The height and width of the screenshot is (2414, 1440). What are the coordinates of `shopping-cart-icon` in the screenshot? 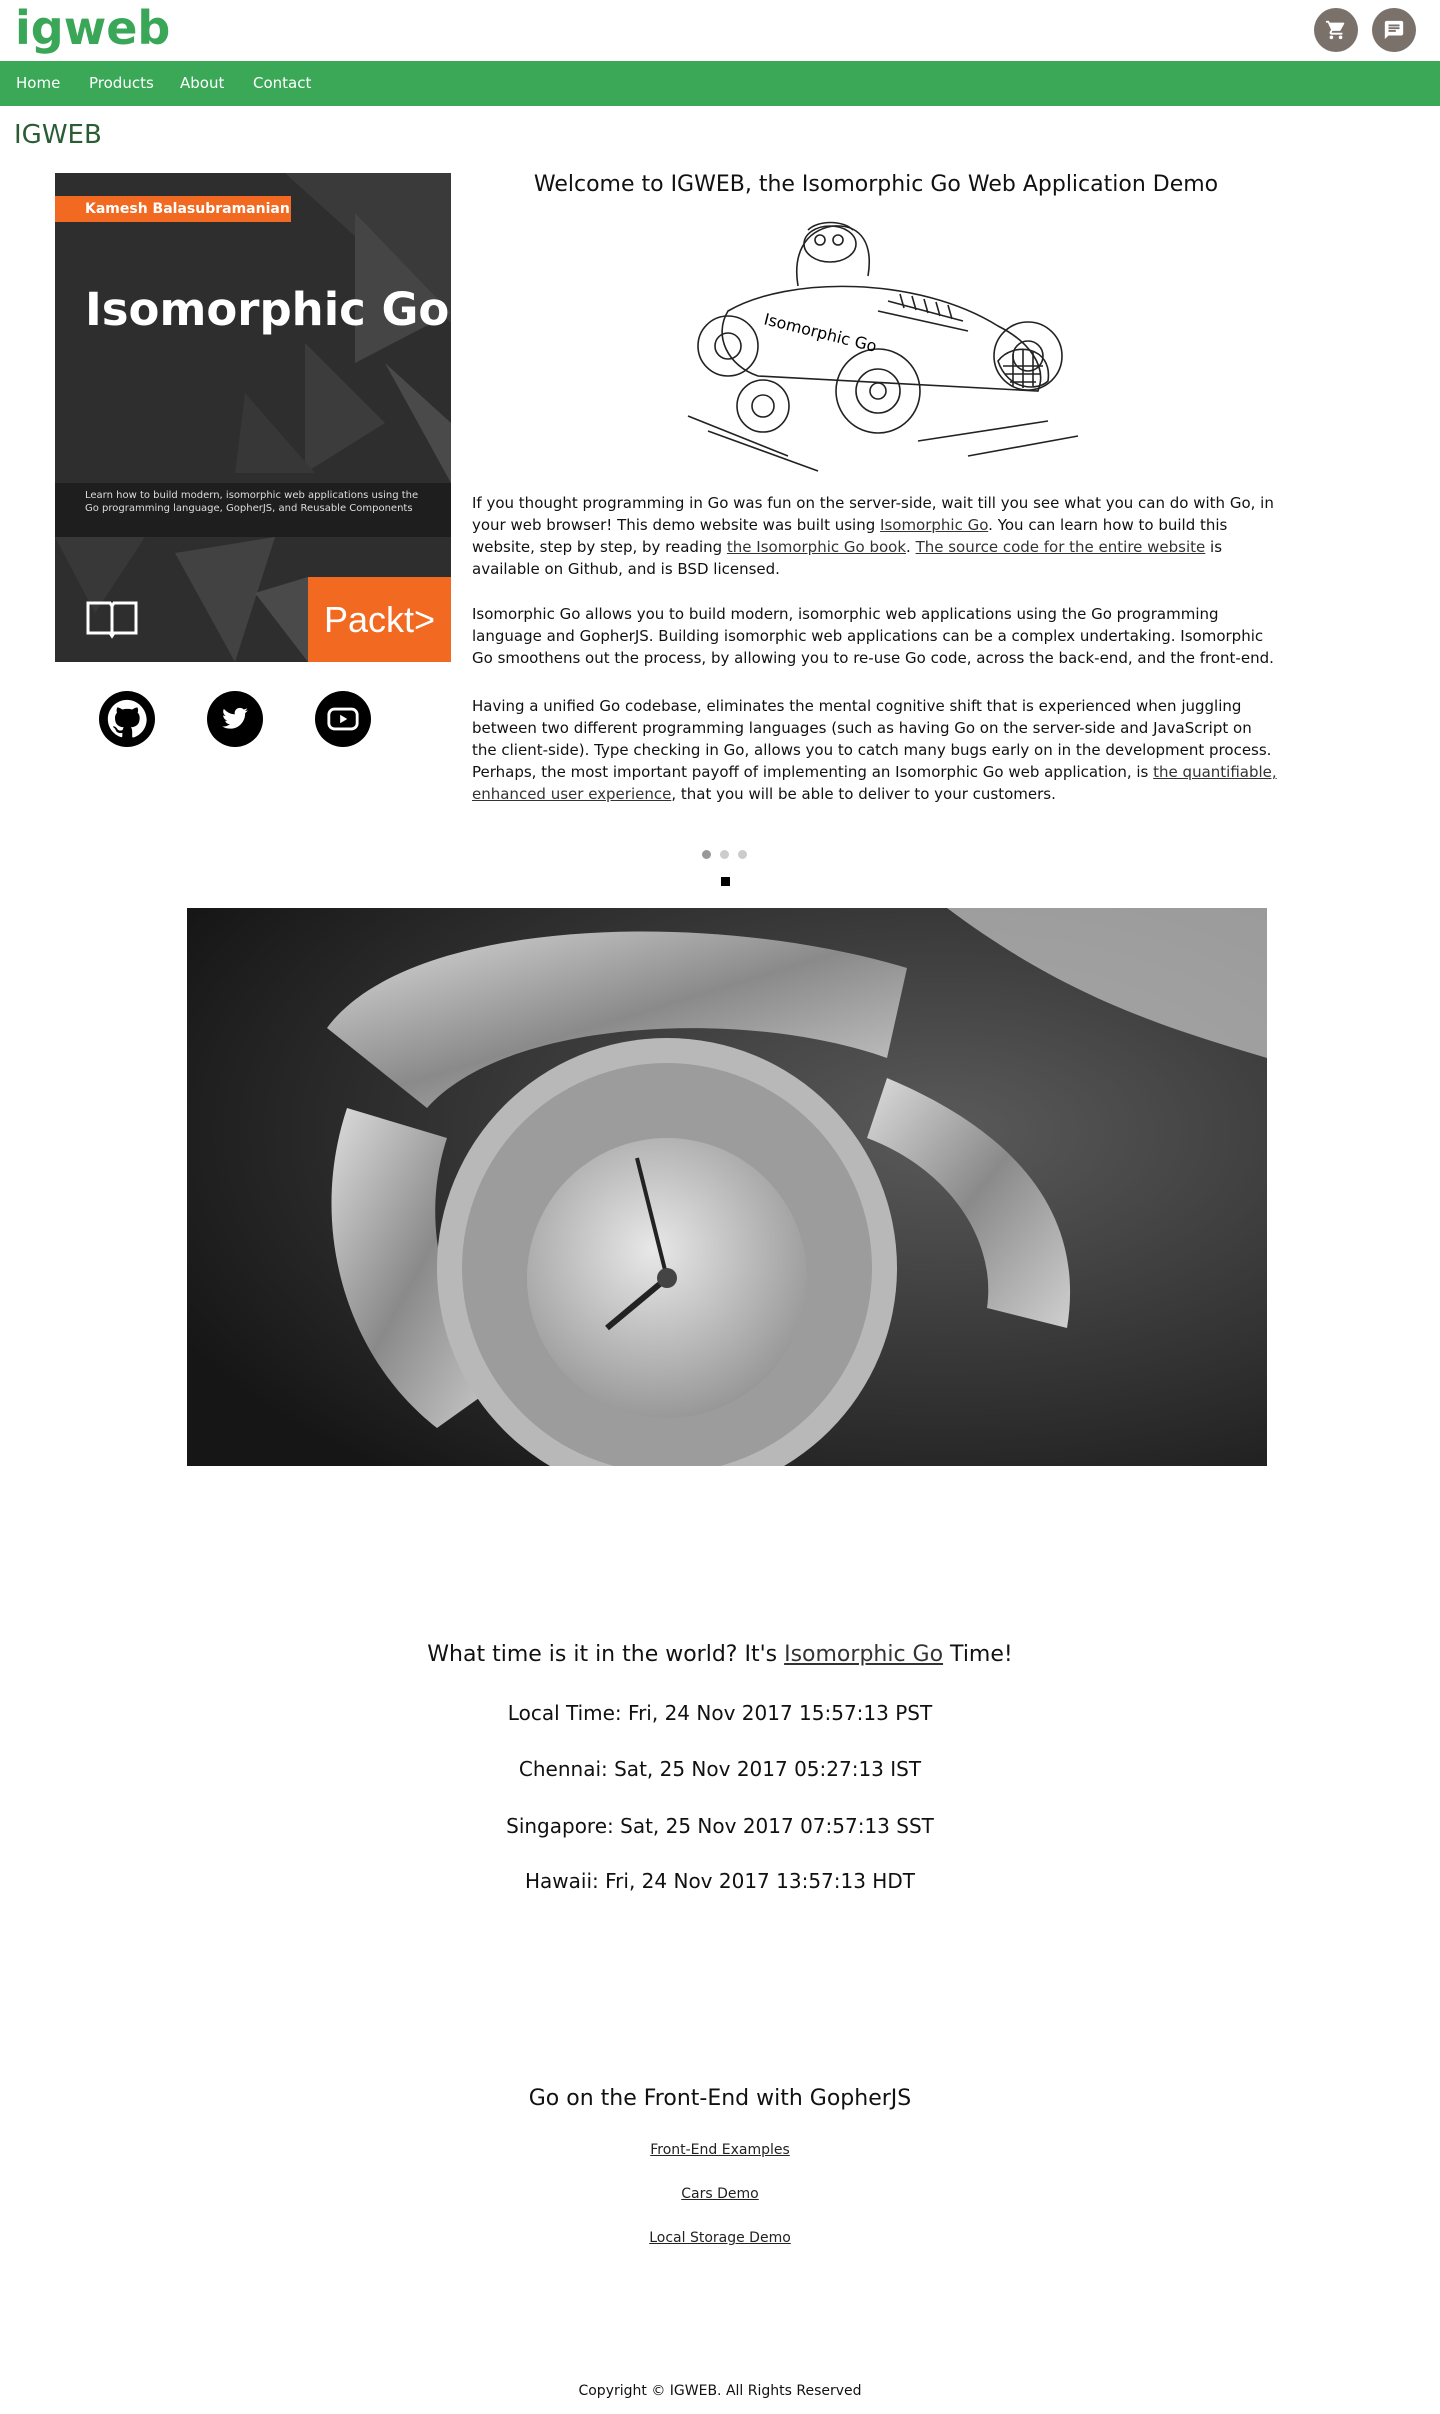 It's located at (1335, 30).